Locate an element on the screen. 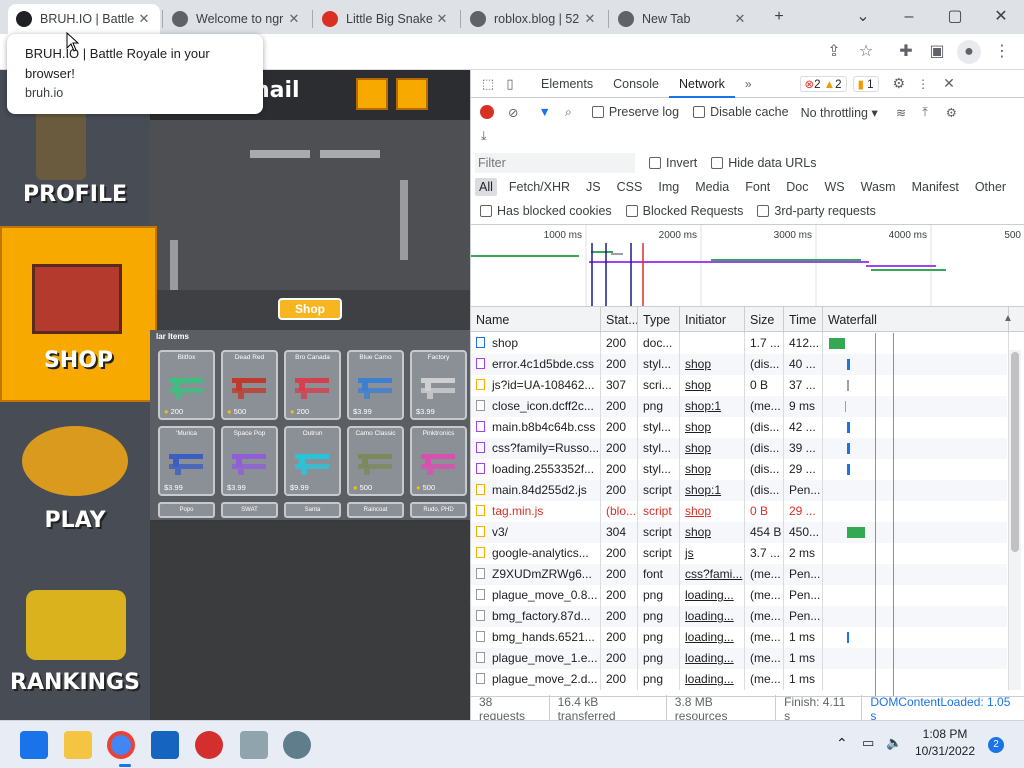  remote-desktop-icon is located at coordinates (254, 745).